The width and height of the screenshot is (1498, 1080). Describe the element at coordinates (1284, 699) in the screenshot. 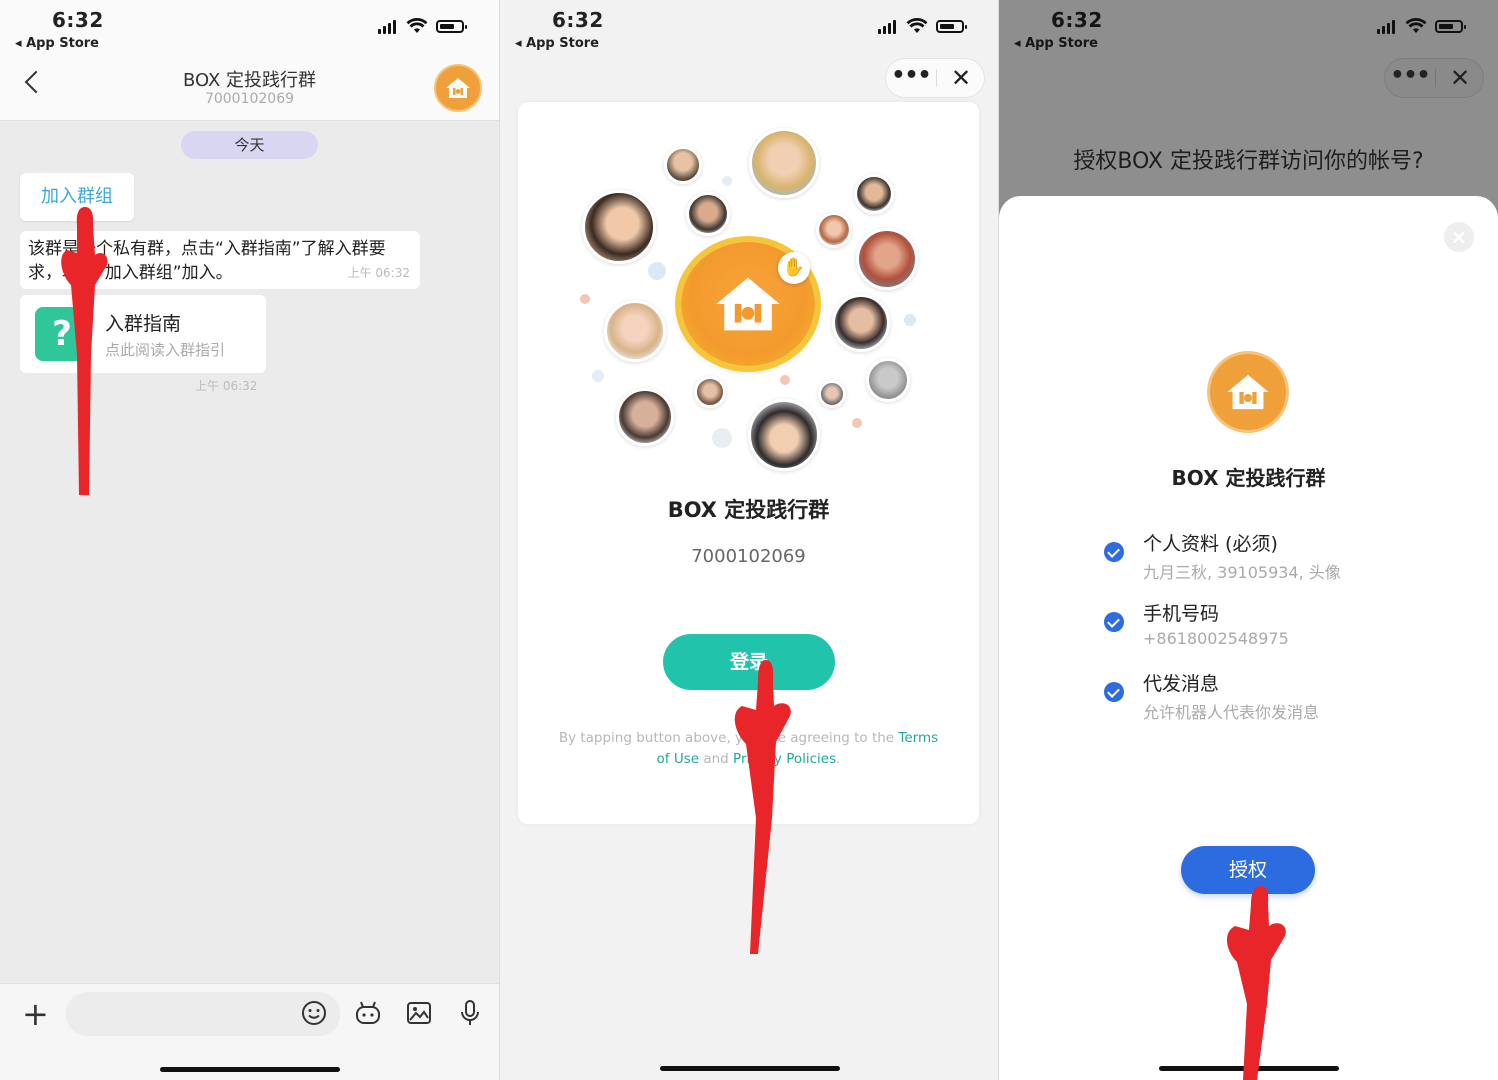

I see `permission-item: 代发消息 允许机器人代表你发消息` at that location.